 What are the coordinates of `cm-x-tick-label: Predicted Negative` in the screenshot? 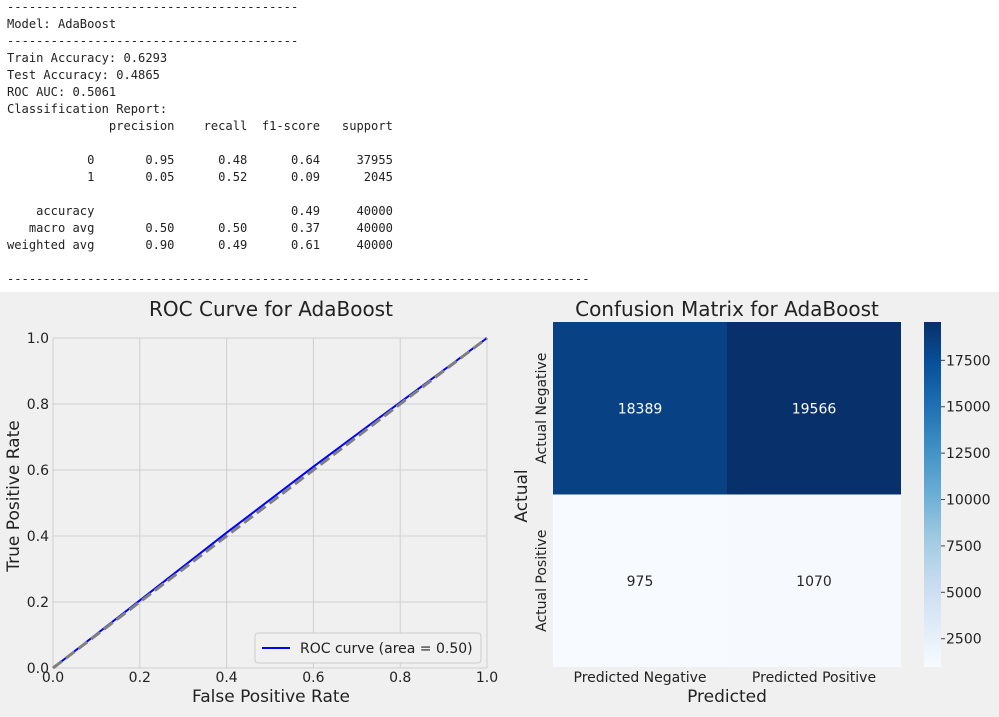 It's located at (640, 678).